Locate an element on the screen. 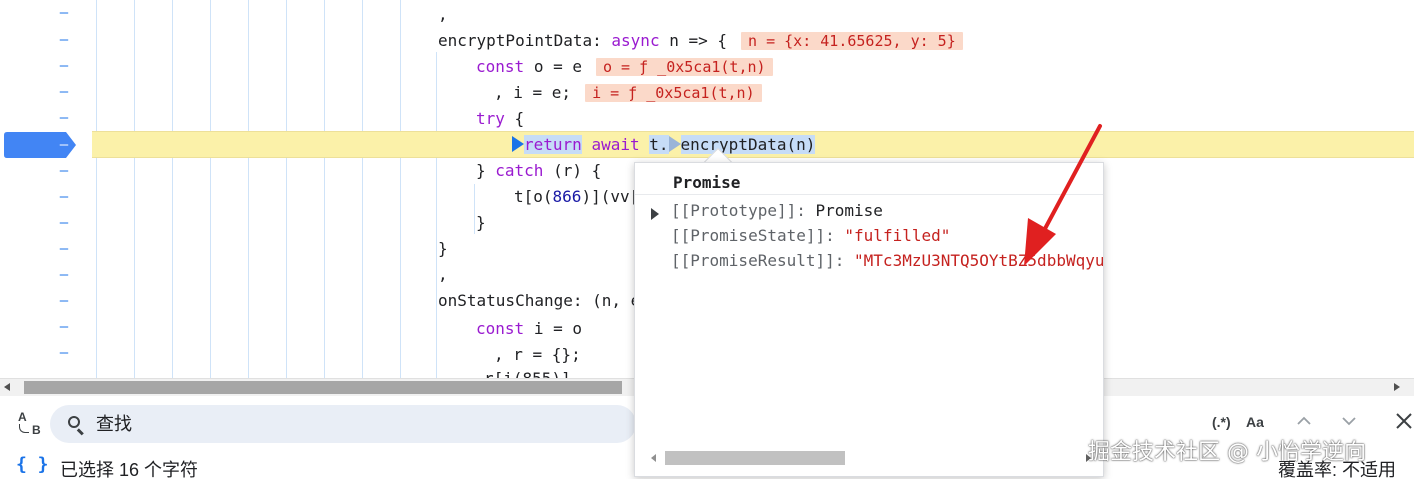 This screenshot has height=479, width=1414. code-line: onStatusChange: (n, e is located at coordinates (539, 300).